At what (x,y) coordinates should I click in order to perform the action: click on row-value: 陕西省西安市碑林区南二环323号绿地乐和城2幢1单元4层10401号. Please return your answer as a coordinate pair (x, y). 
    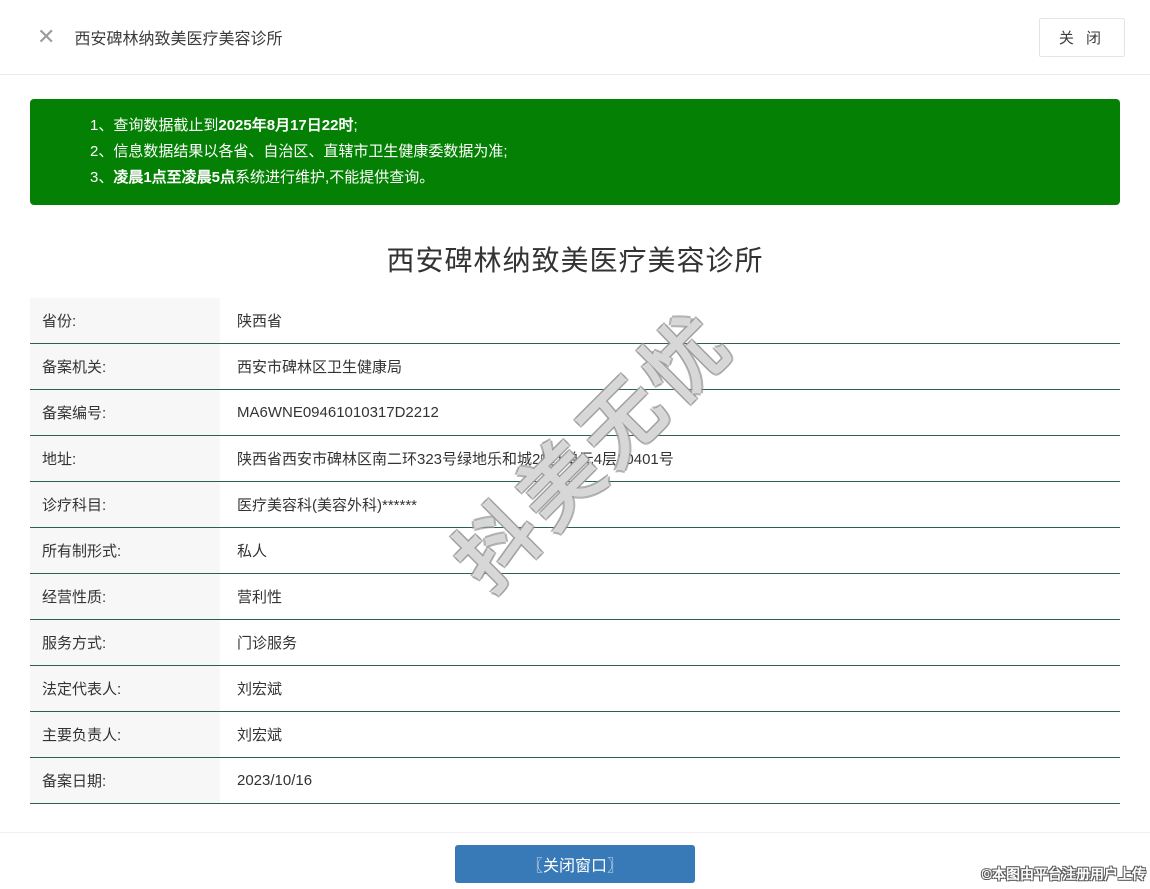
    Looking at the image, I should click on (455, 459).